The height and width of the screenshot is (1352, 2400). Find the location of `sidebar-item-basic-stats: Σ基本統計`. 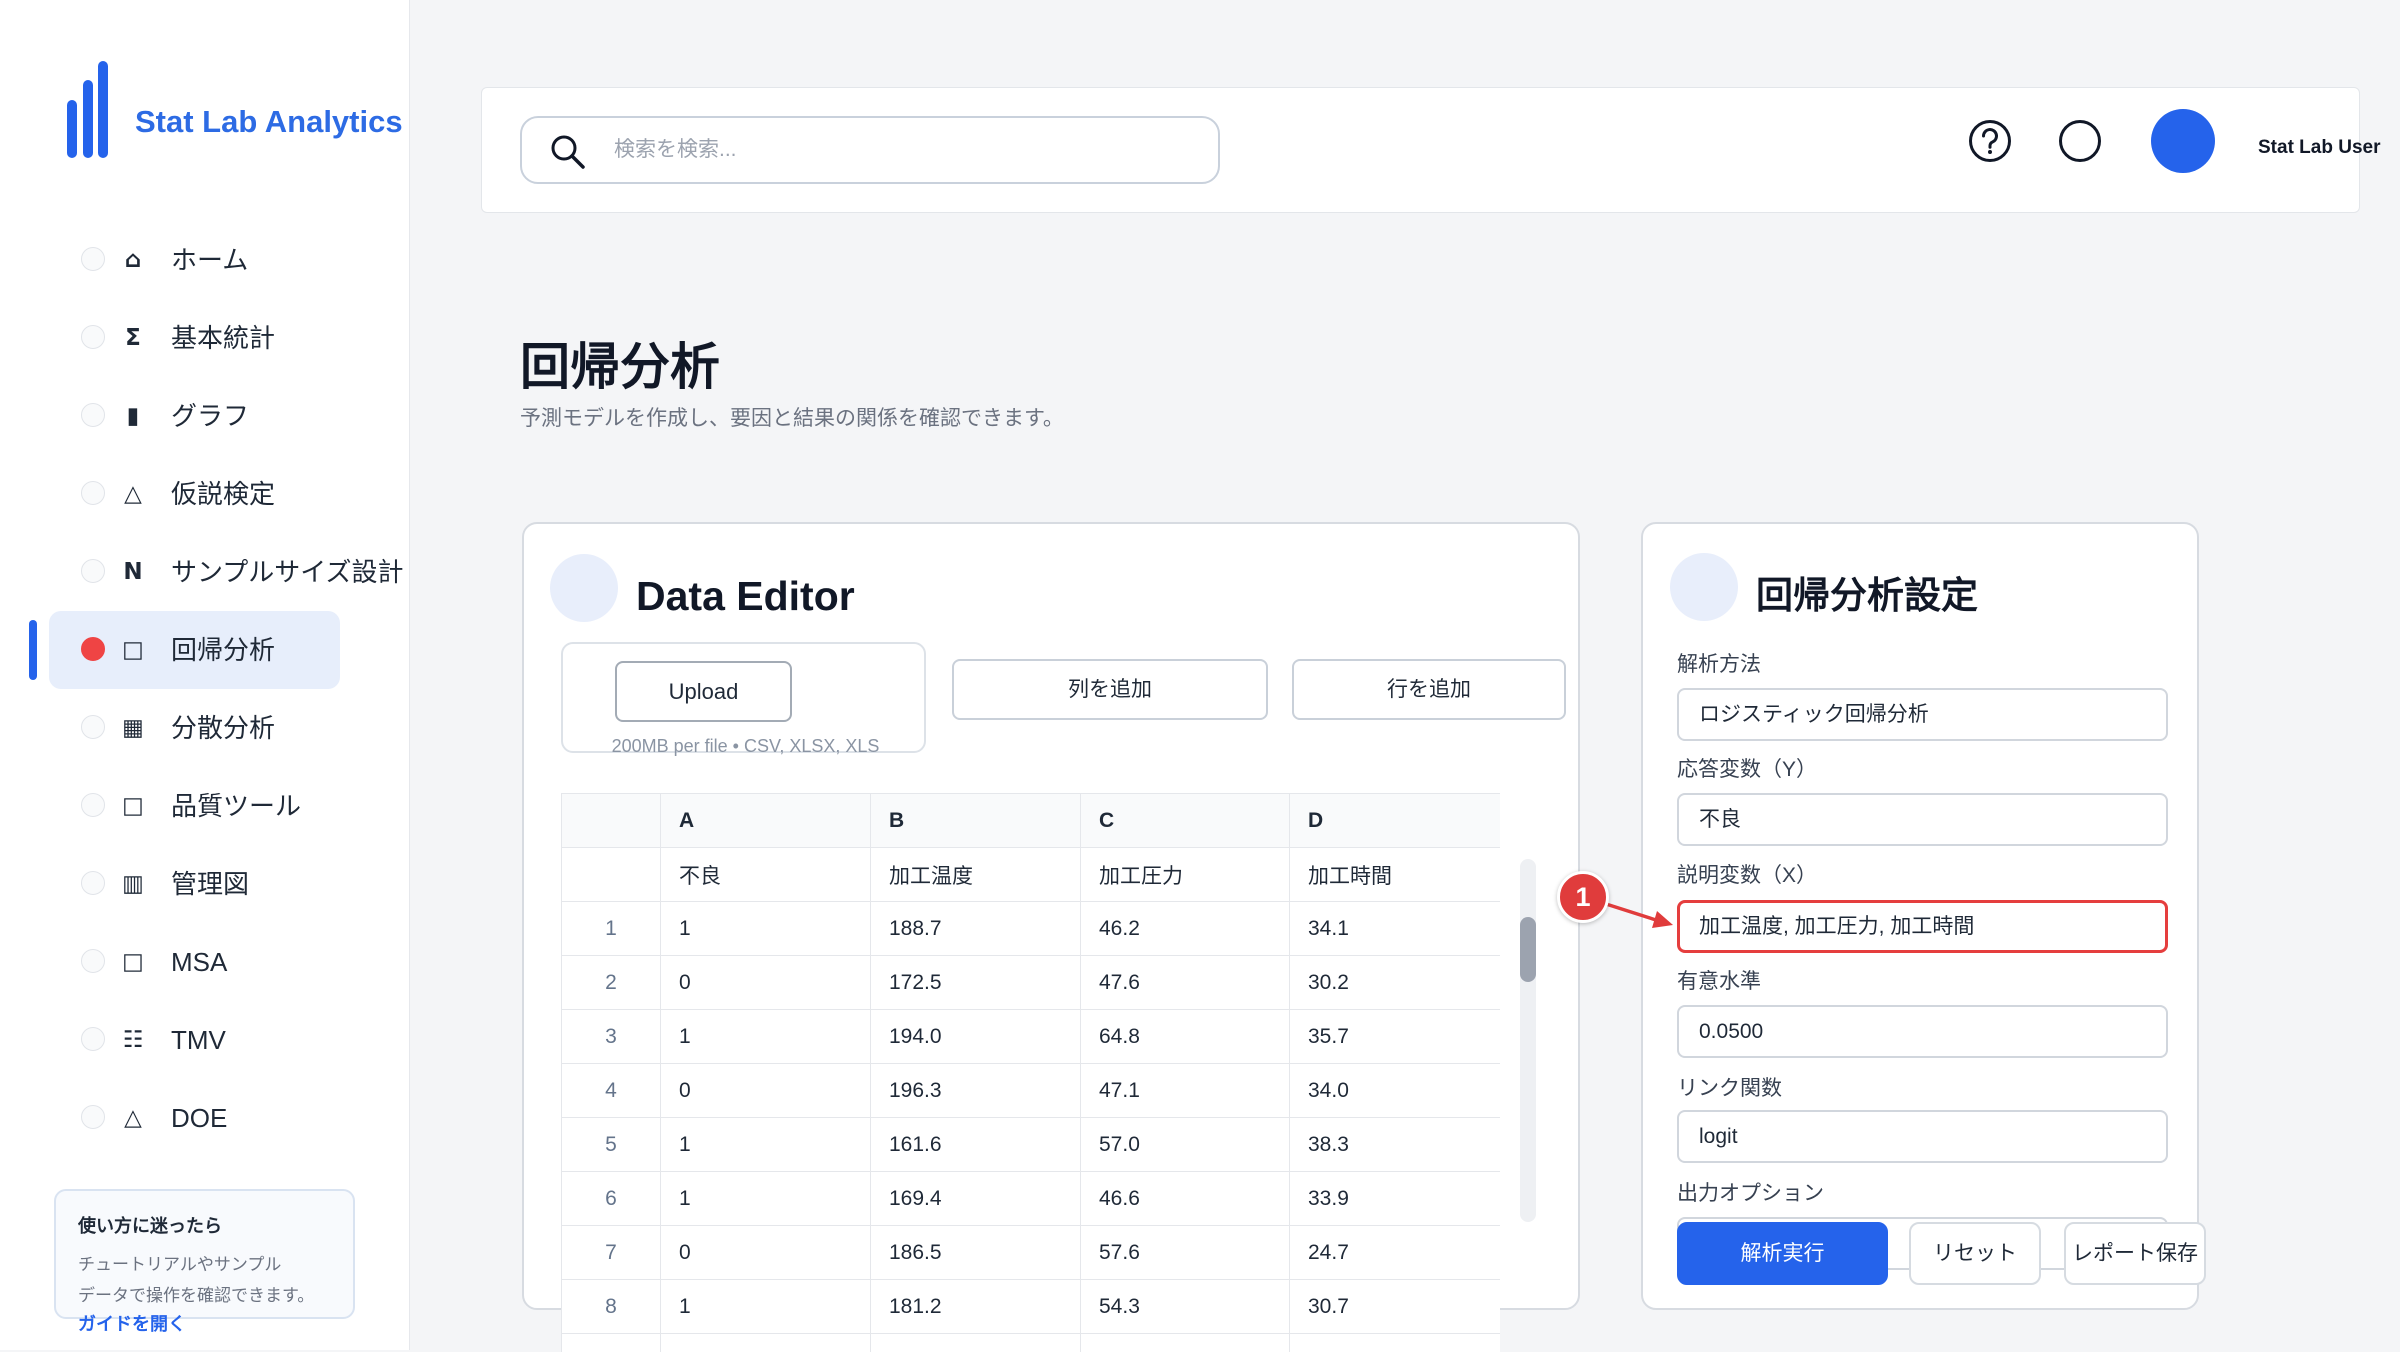

sidebar-item-basic-stats: Σ基本統計 is located at coordinates (194, 338).